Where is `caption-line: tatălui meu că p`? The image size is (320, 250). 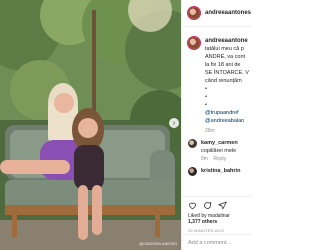 caption-line: tatălui meu că p is located at coordinates (224, 49).